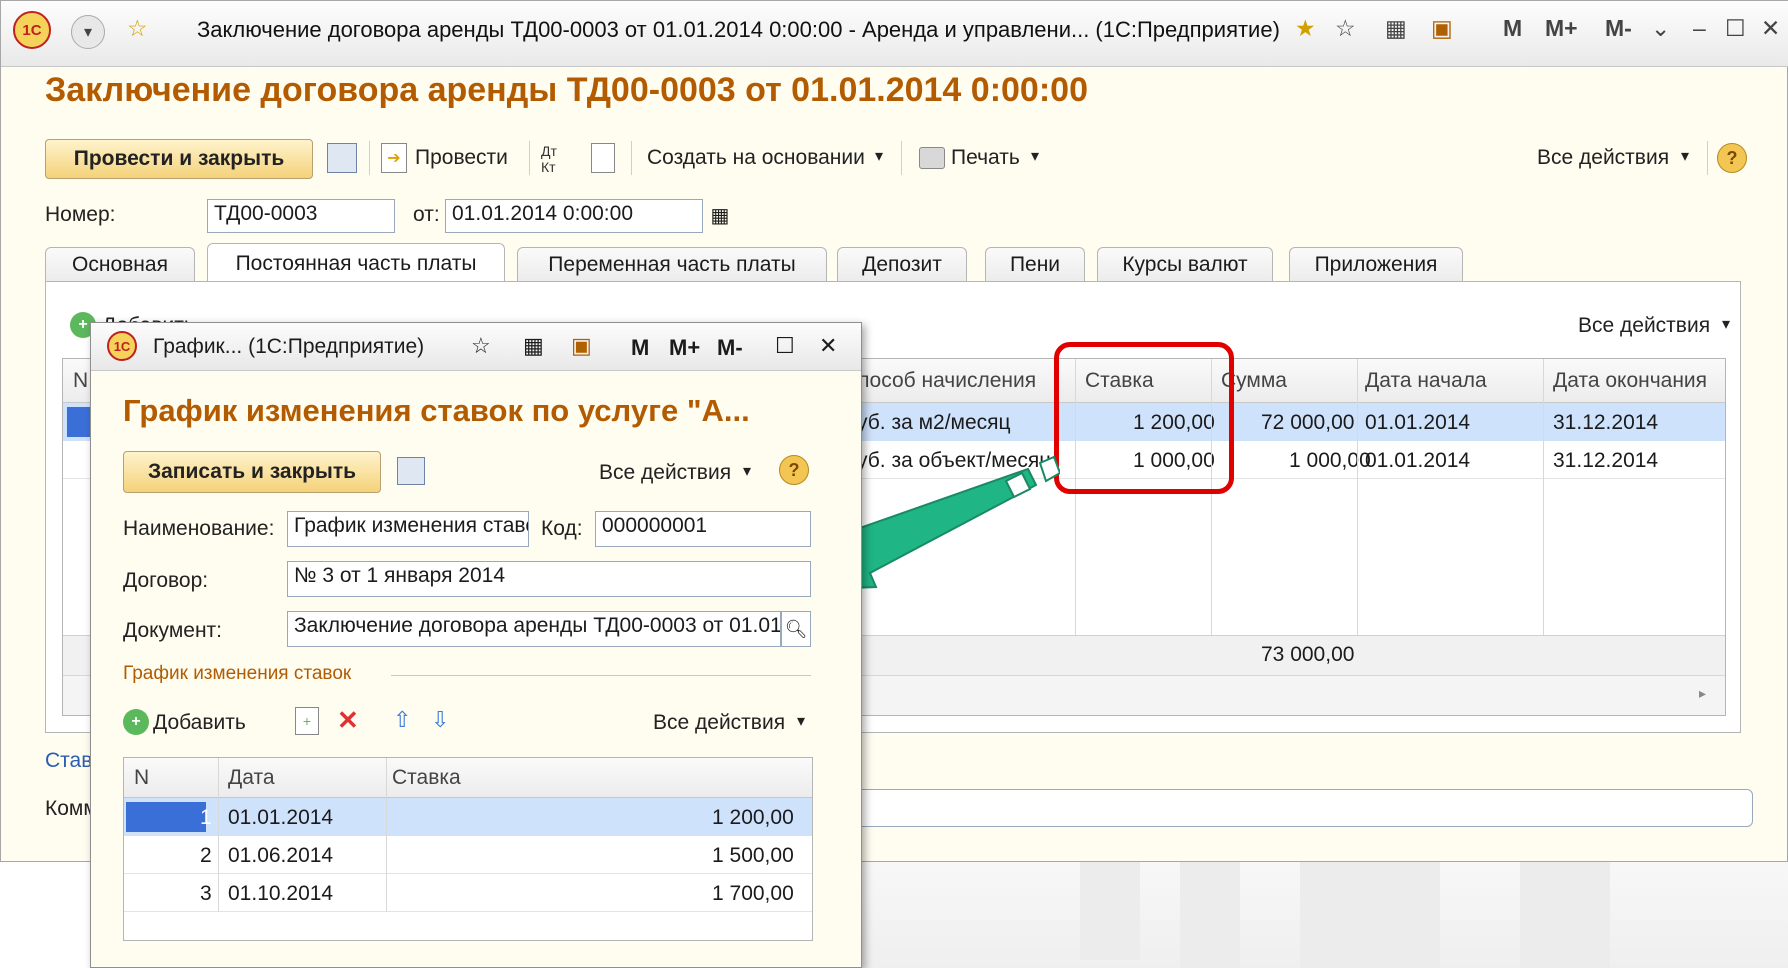 Image resolution: width=1788 pixels, height=968 pixels. What do you see at coordinates (136, 722) in the screenshot?
I see `add-icon: +` at bounding box center [136, 722].